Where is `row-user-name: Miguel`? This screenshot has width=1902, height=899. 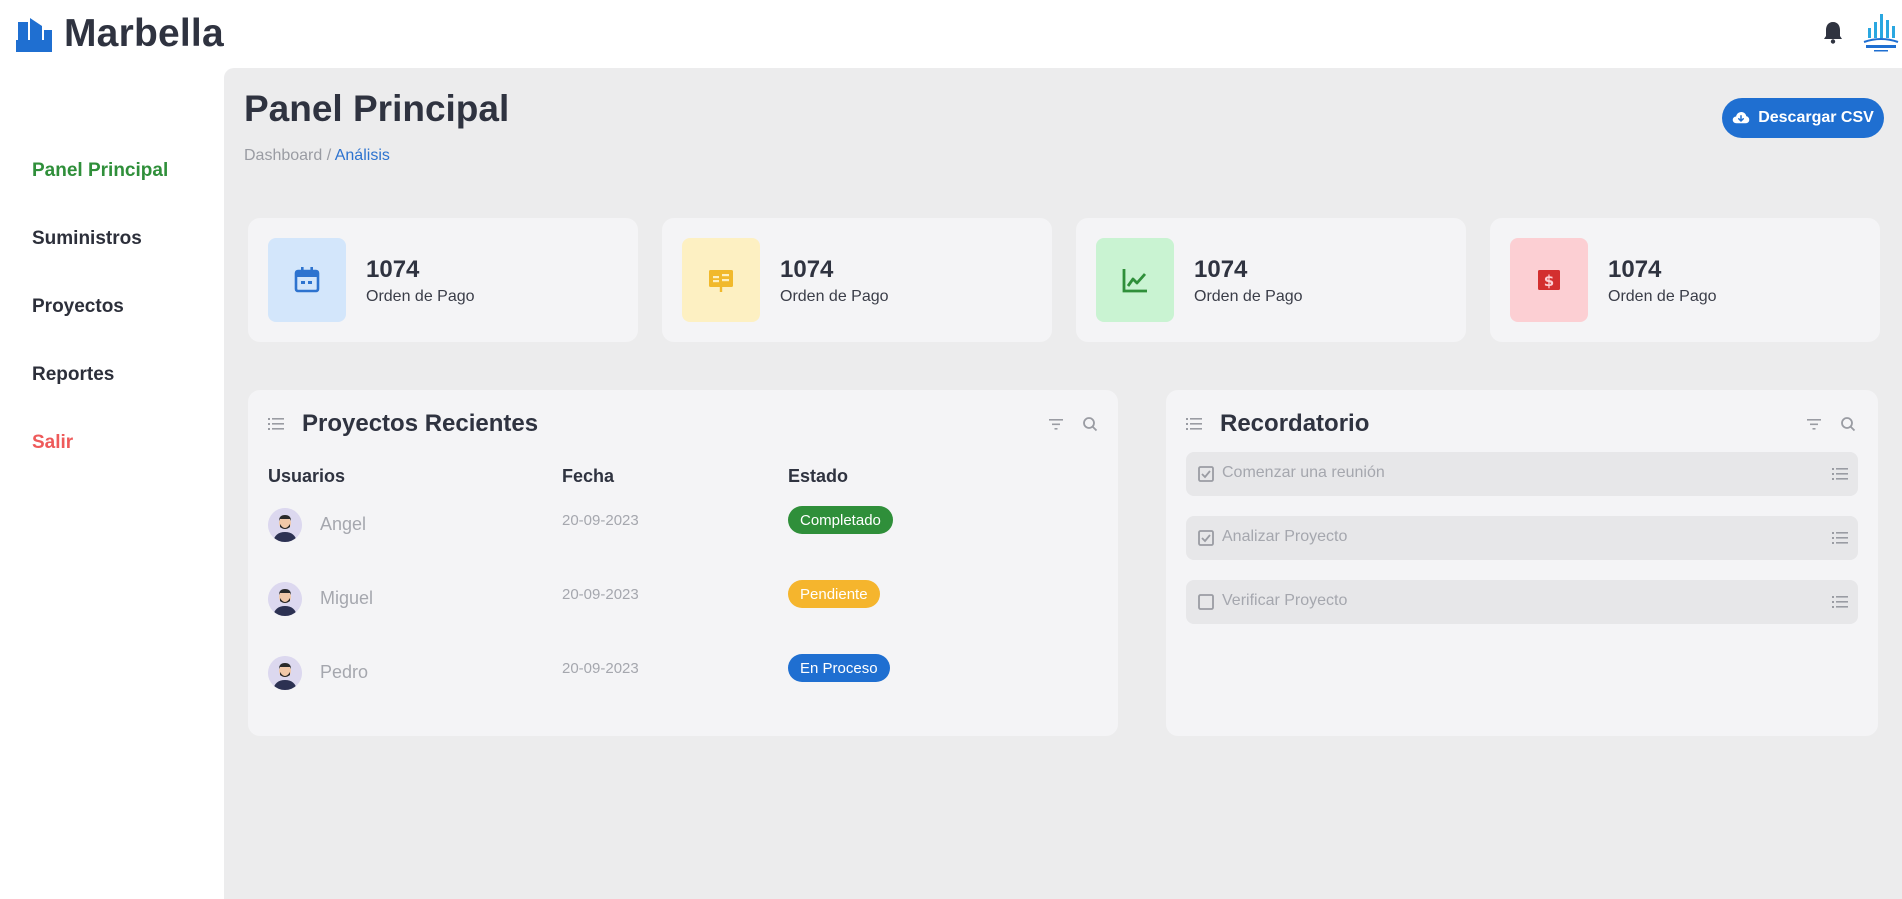
row-user-name: Miguel is located at coordinates (347, 598).